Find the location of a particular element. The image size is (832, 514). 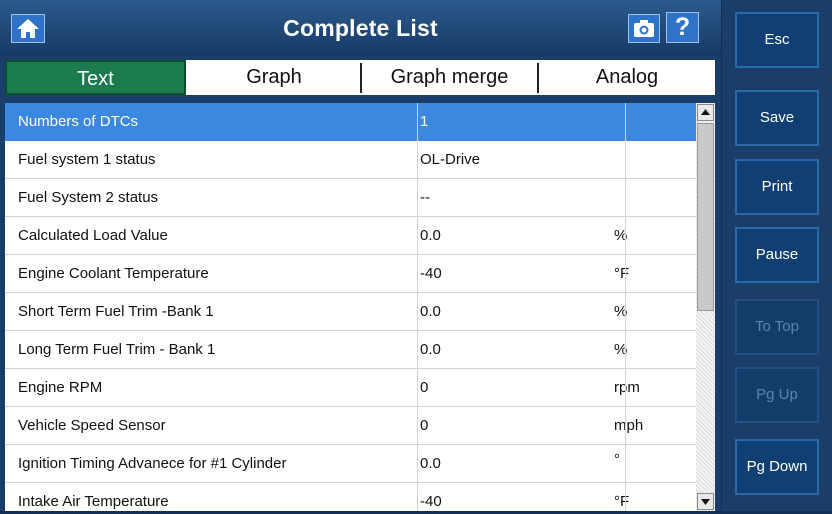

tab-graph: Graph is located at coordinates (274, 77).